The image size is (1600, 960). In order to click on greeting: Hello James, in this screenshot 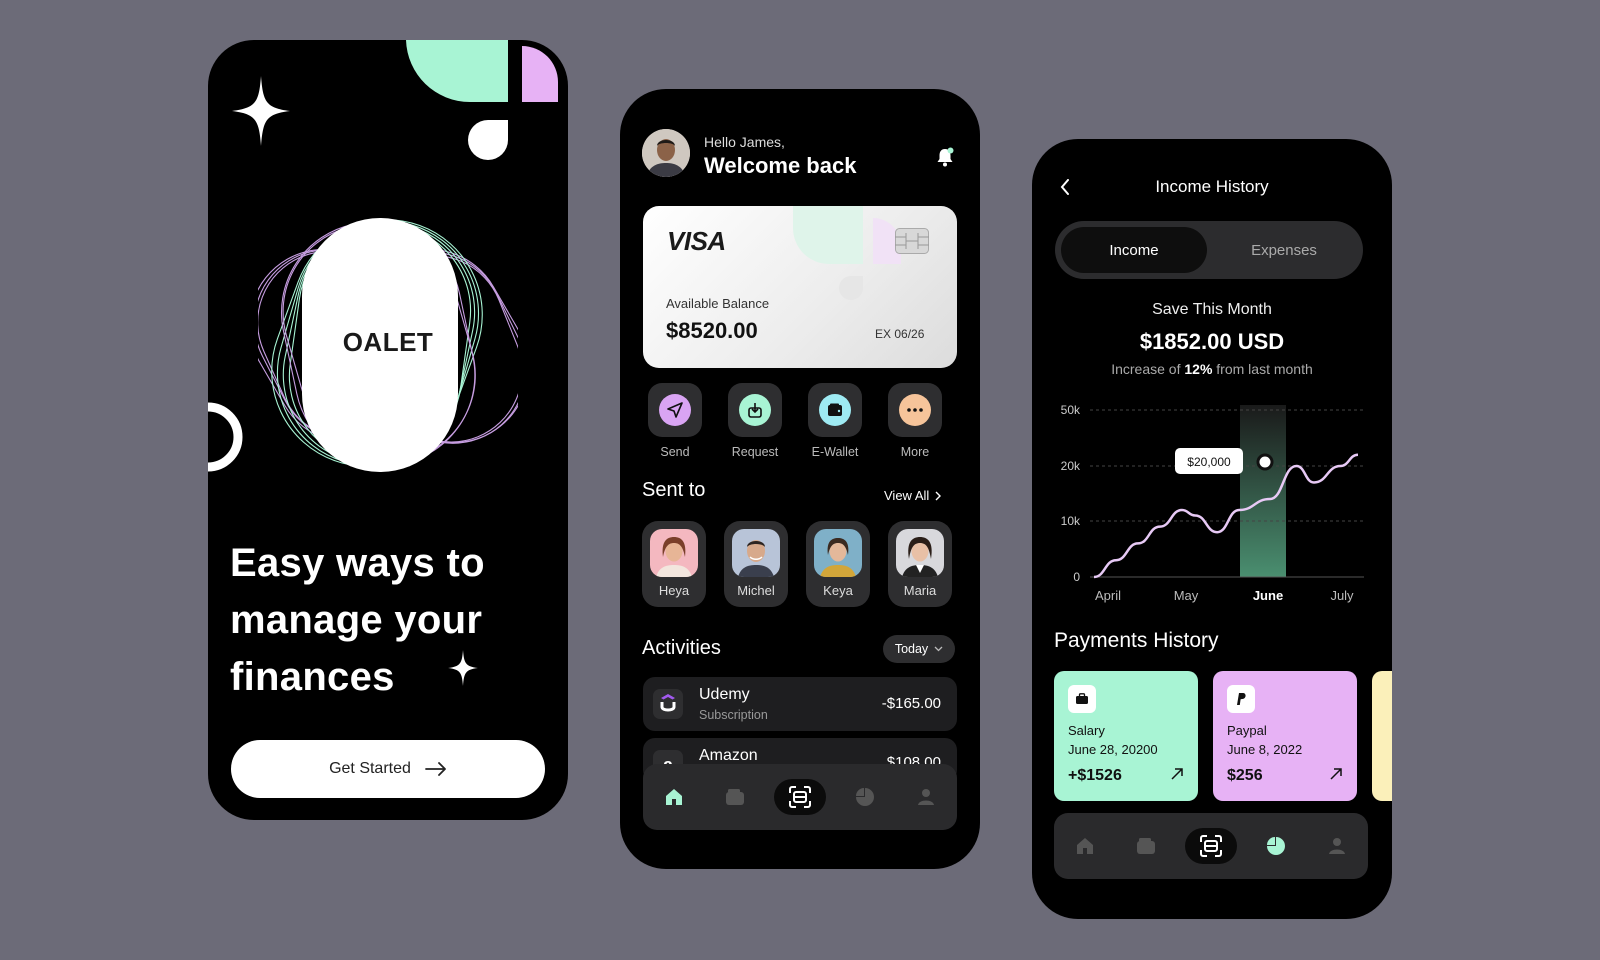, I will do `click(744, 142)`.